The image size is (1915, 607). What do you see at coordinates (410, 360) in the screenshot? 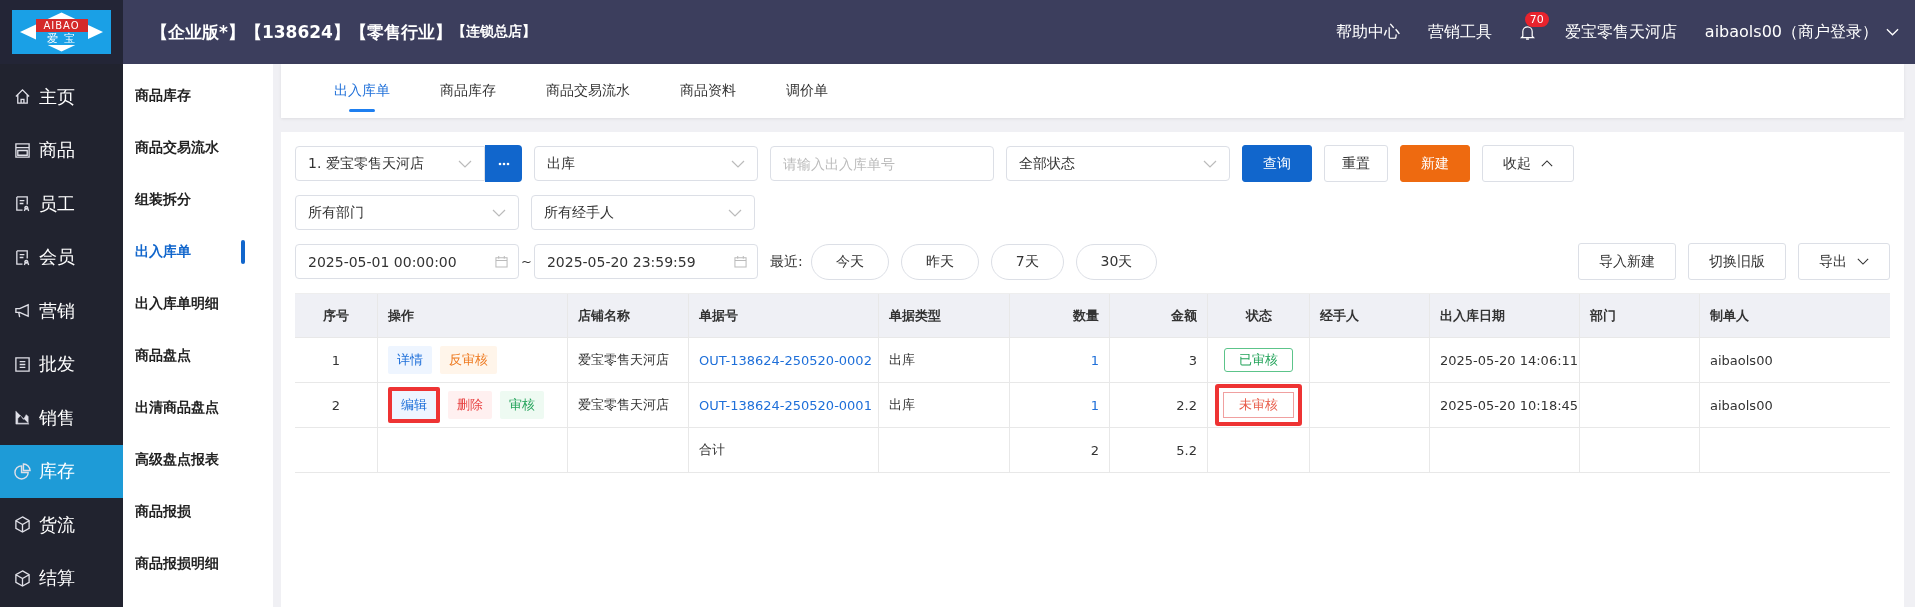
I see `row-action-button: 详情` at bounding box center [410, 360].